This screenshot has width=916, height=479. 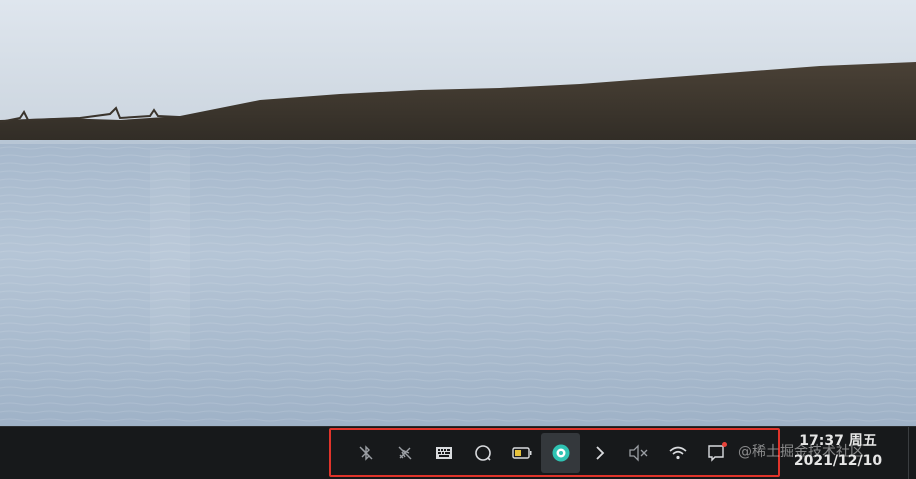 I want to click on keyboard-layout-icon, so click(x=444, y=453).